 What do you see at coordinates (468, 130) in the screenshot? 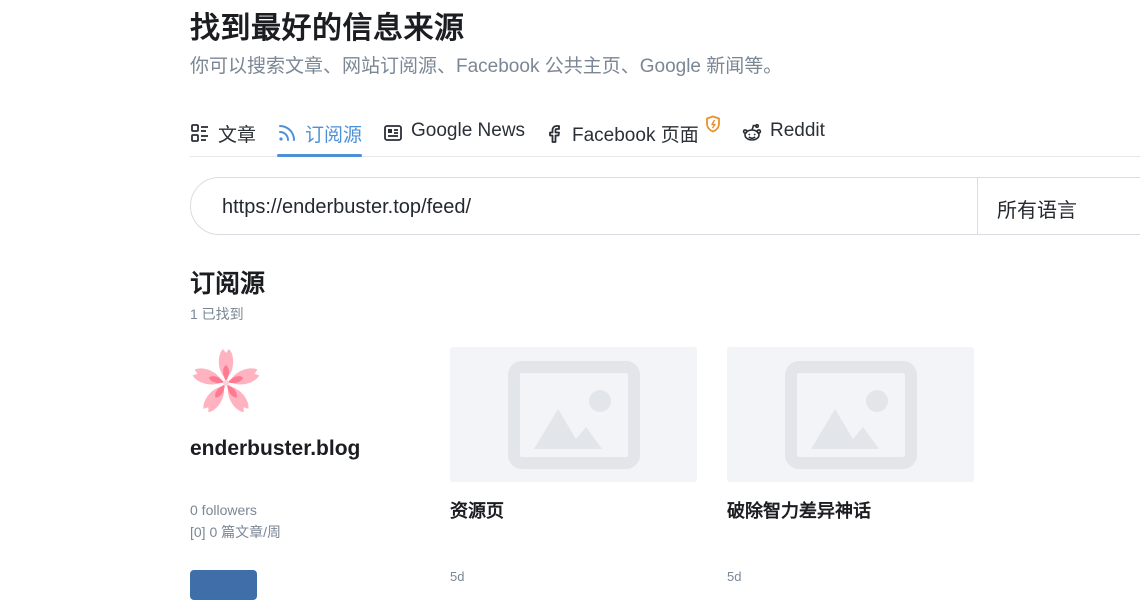
I see `tab-google-news-label: Google News` at bounding box center [468, 130].